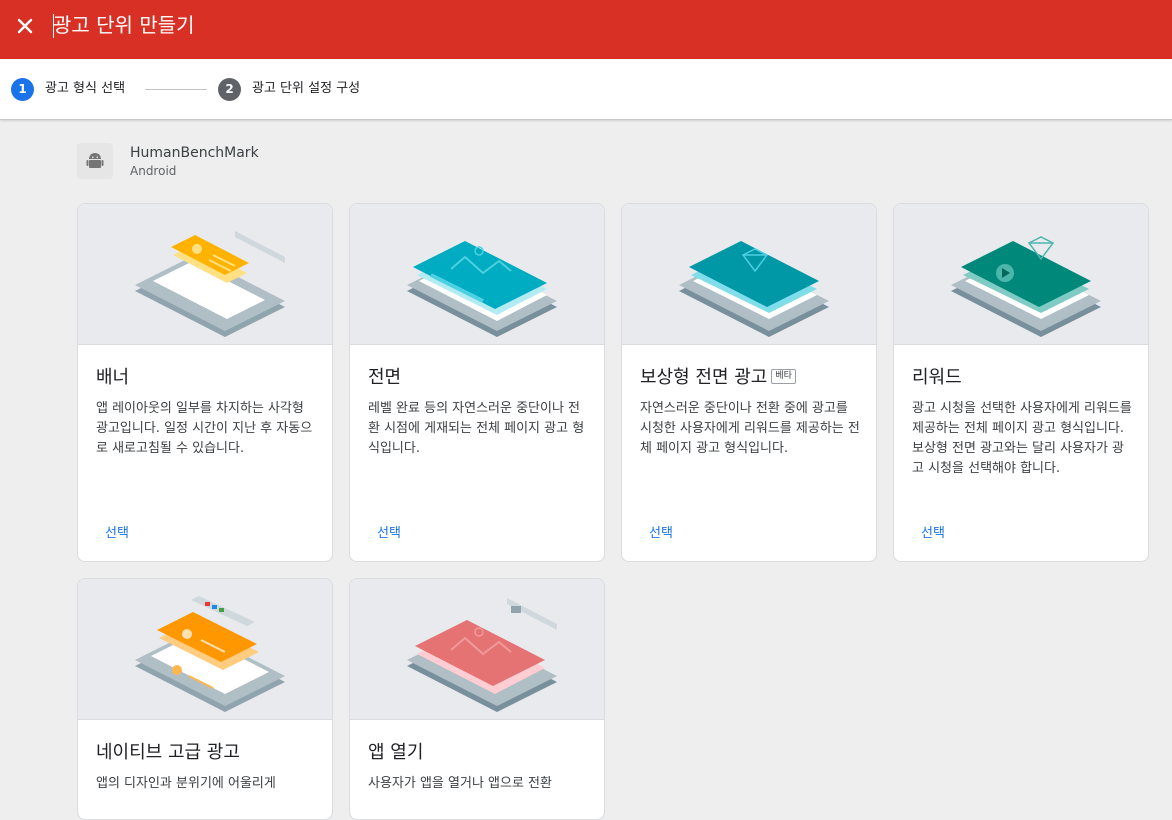 The image size is (1172, 820). What do you see at coordinates (85, 88) in the screenshot?
I see `step-1-label: 광고 형식 선택` at bounding box center [85, 88].